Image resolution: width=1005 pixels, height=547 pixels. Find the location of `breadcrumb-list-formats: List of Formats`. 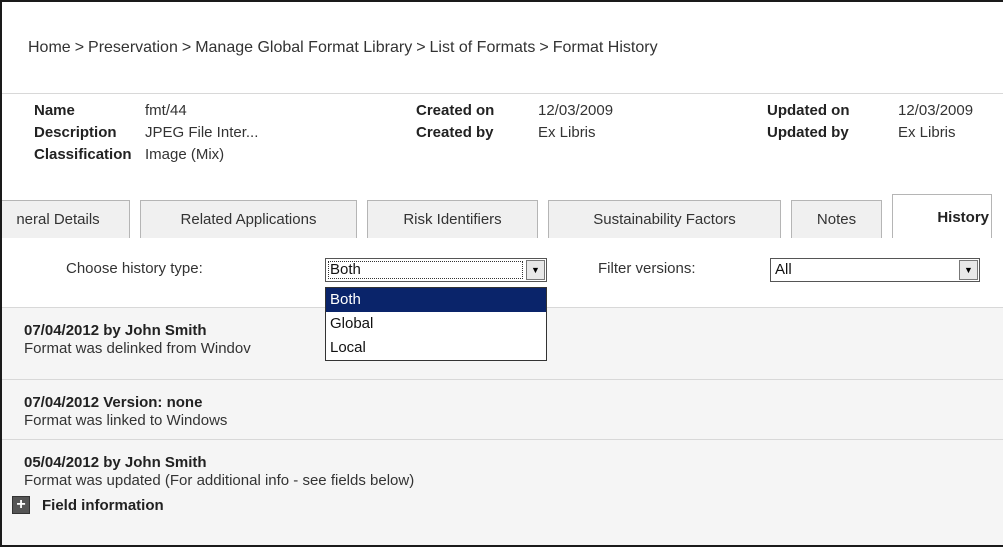

breadcrumb-list-formats: List of Formats is located at coordinates (483, 48).